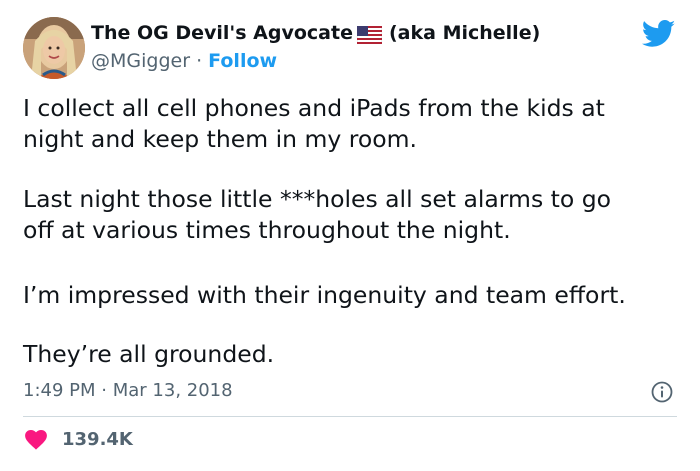 Image resolution: width=700 pixels, height=471 pixels. I want to click on display-name: The OG Devil's Agvocate, so click(222, 33).